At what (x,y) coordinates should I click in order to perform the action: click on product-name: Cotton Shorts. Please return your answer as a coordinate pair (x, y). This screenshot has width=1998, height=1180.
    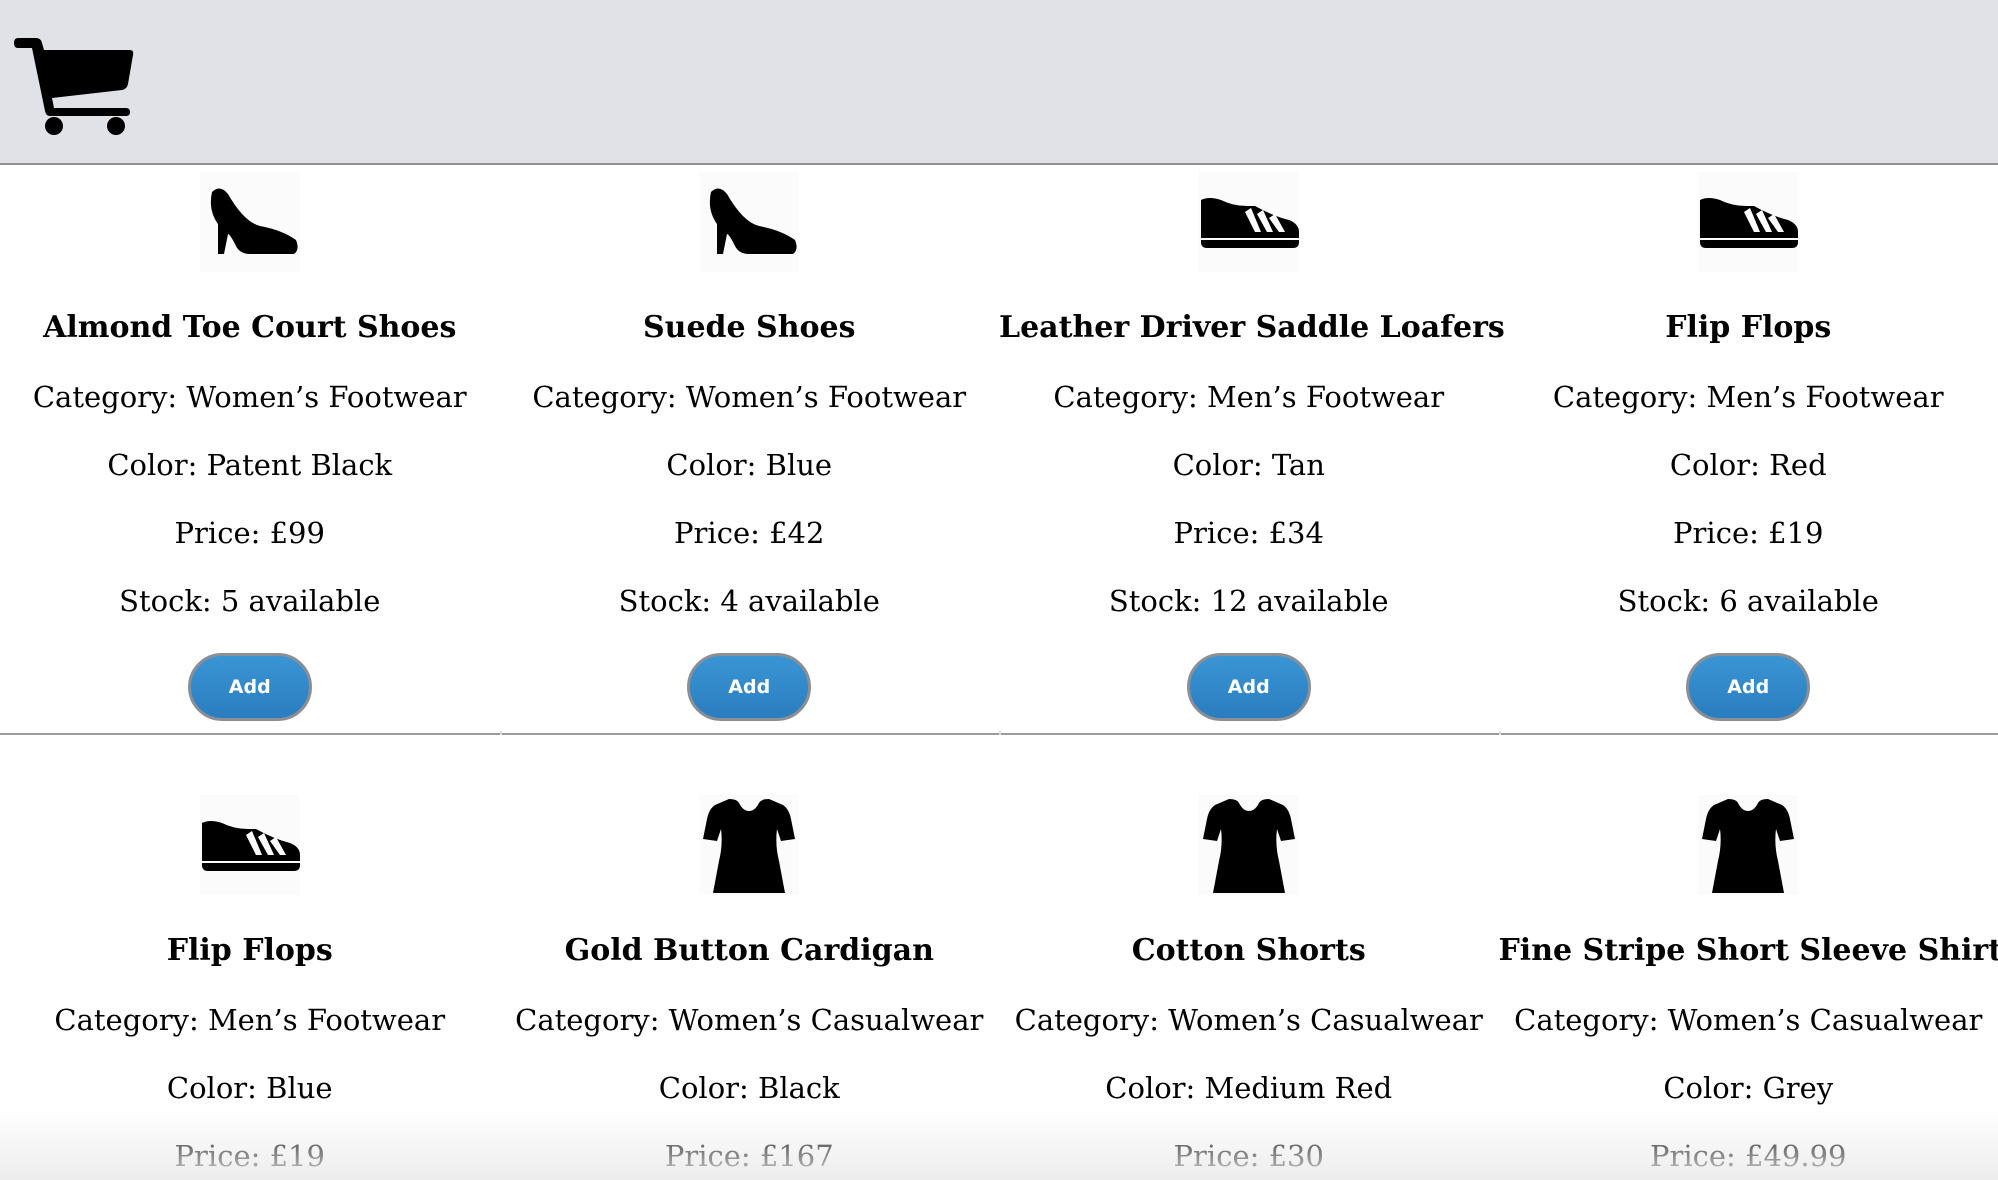
    Looking at the image, I should click on (1248, 950).